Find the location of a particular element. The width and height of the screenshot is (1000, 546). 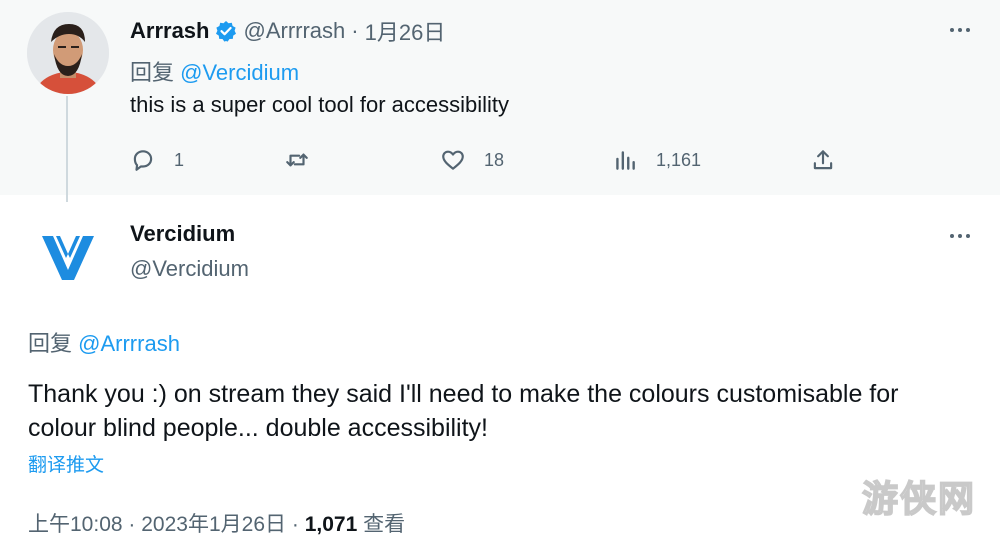

tweet-meta: 上午10:08 · 2023年1月26日 · 1,071 查看 is located at coordinates (216, 523).